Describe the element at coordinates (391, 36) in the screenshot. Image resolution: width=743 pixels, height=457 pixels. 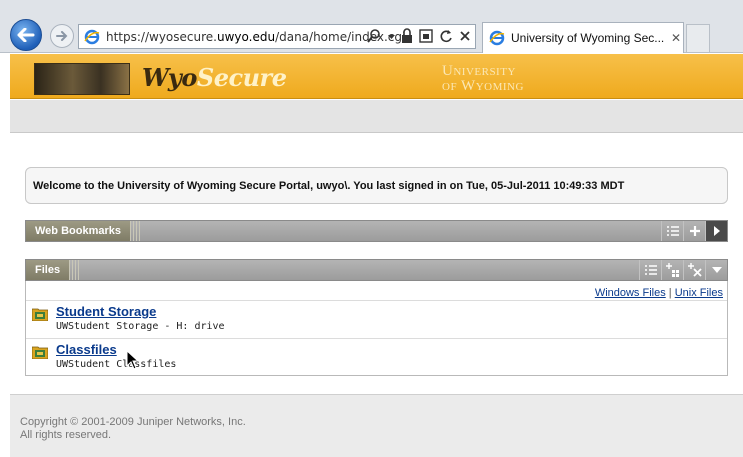
I see `dropdown-caret-icon` at that location.